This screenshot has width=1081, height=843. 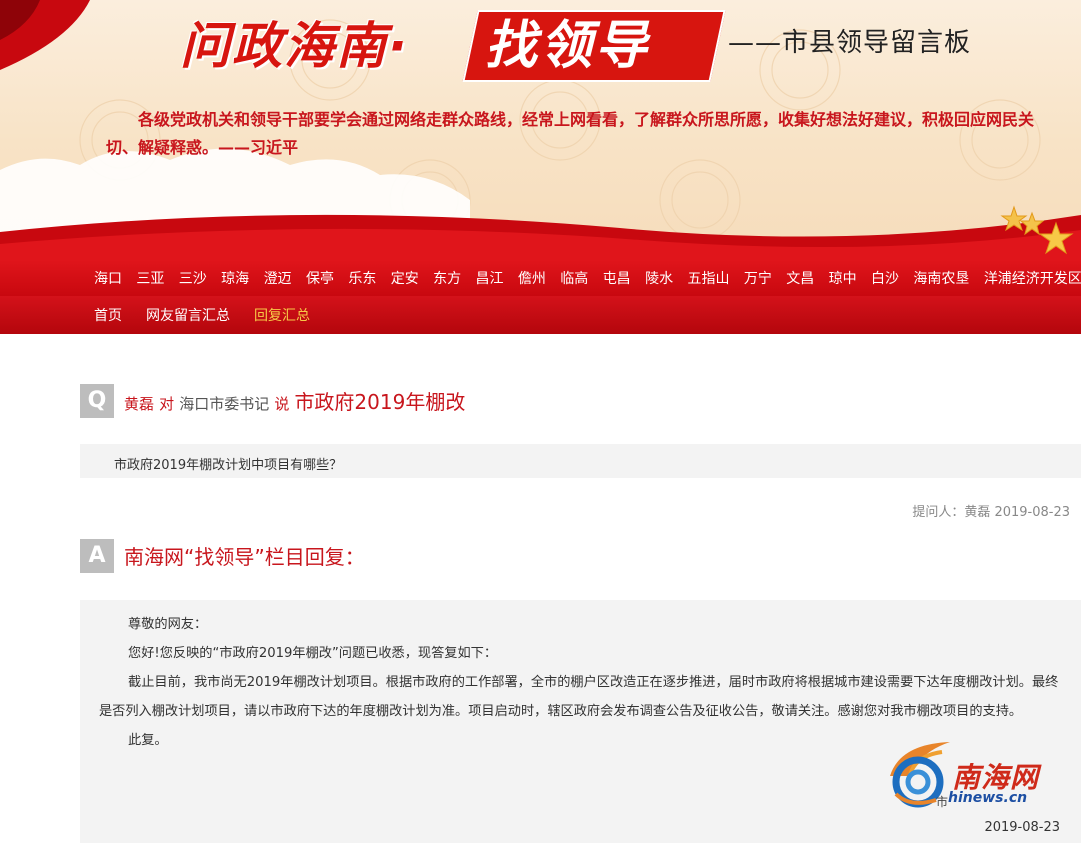 I want to click on question-say-word: 说, so click(x=282, y=404).